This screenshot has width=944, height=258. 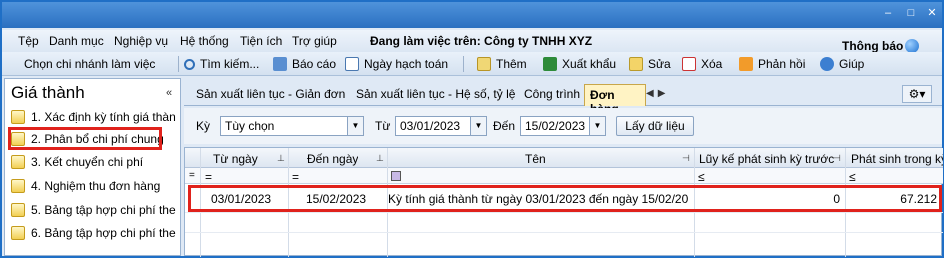 I want to click on filter-op-icon, so click(x=396, y=176).